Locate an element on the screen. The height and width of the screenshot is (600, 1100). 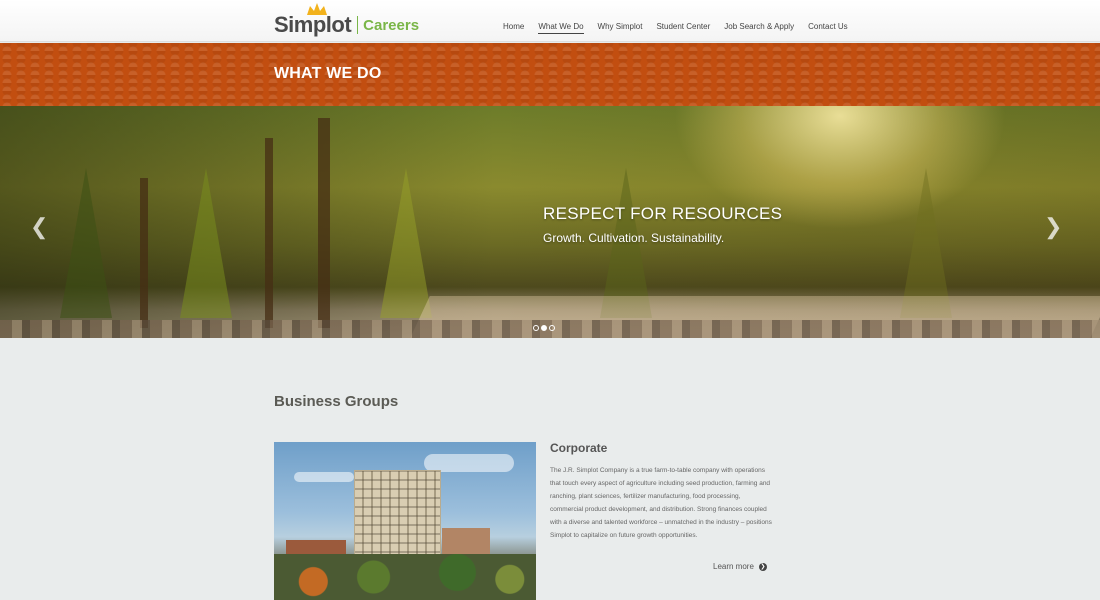
nav-job-search-apply: Job Search & Apply is located at coordinates (759, 28).